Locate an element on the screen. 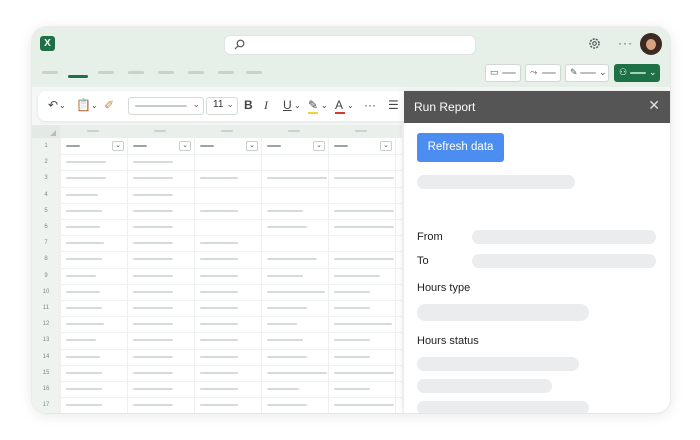 The height and width of the screenshot is (440, 700). gear-icon is located at coordinates (594, 43).